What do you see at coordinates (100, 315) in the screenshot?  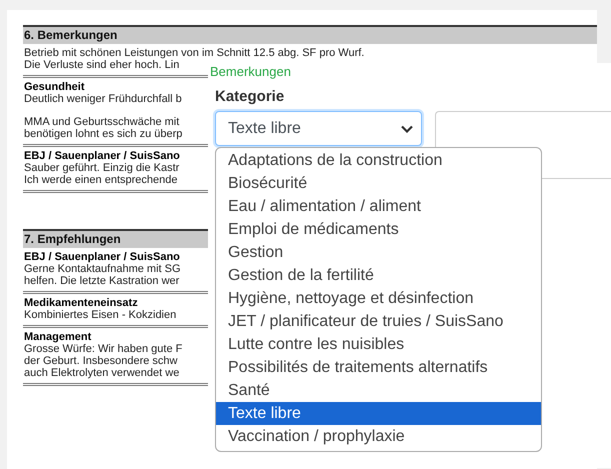 I see `remark-text: Kombiniertes Eisen - Kokzidien` at bounding box center [100, 315].